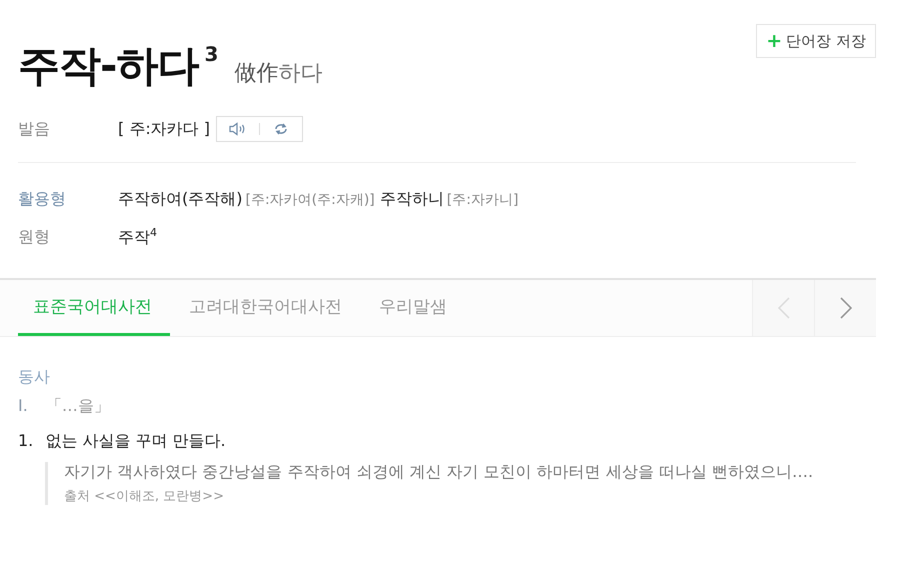 The height and width of the screenshot is (579, 900). Describe the element at coordinates (78, 407) in the screenshot. I see `sense-group-pattern: 「…을」` at that location.